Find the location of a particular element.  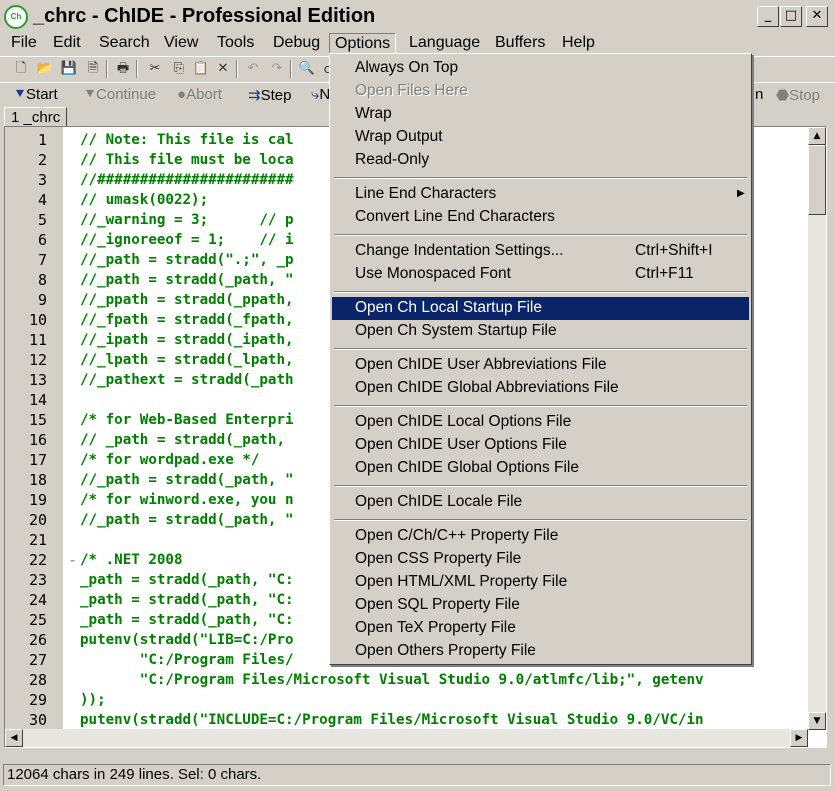

chide-app-icon: Ch is located at coordinates (16, 17).